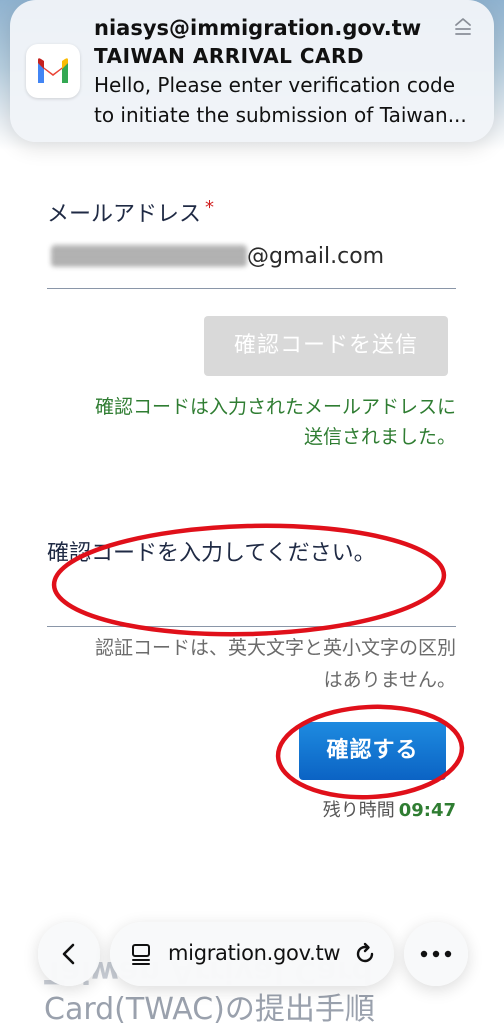 Image resolution: width=504 pixels, height=1024 pixels. What do you see at coordinates (251, 422) in the screenshot?
I see `code-sent-message: 確認コードは入力されたメールアドレスに 送信されました。` at bounding box center [251, 422].